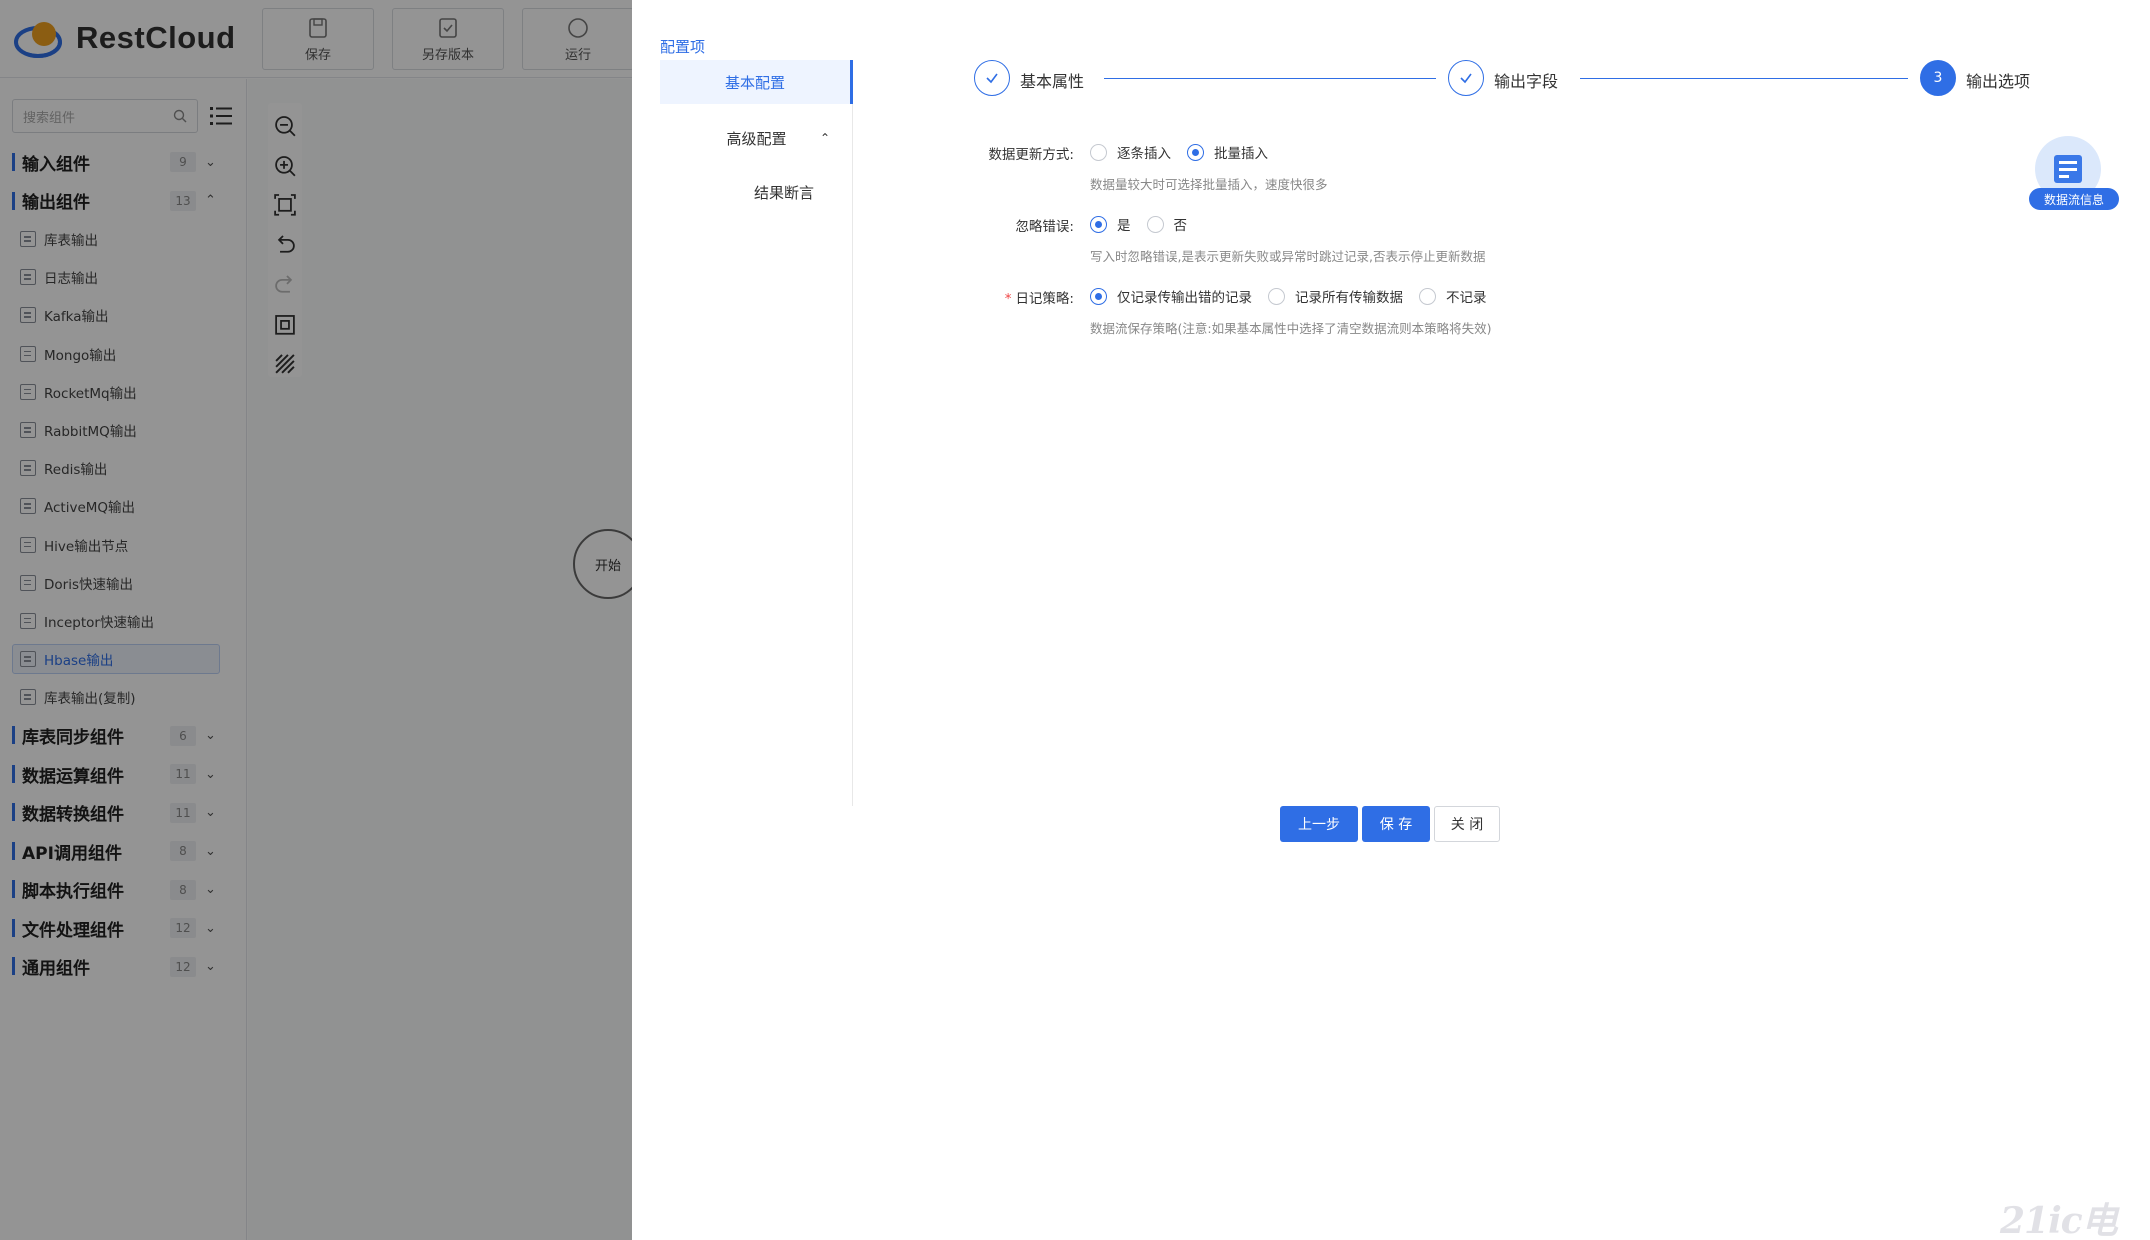 This screenshot has height=1240, width=2150. Describe the element at coordinates (756, 138) in the screenshot. I see `nav-advanced-config: 高级配置 ⌃` at that location.